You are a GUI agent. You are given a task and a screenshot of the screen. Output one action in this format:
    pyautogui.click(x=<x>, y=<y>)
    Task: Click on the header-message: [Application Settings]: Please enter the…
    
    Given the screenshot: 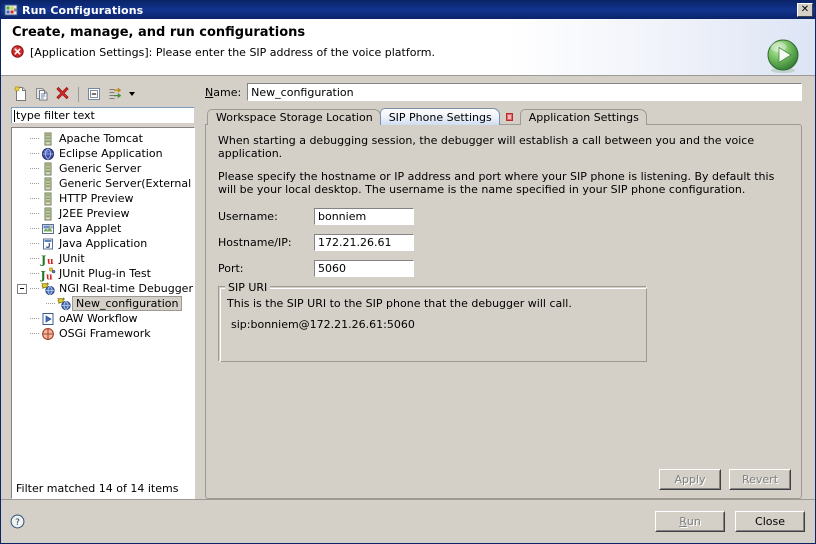 What is the action you would take?
    pyautogui.click(x=233, y=52)
    